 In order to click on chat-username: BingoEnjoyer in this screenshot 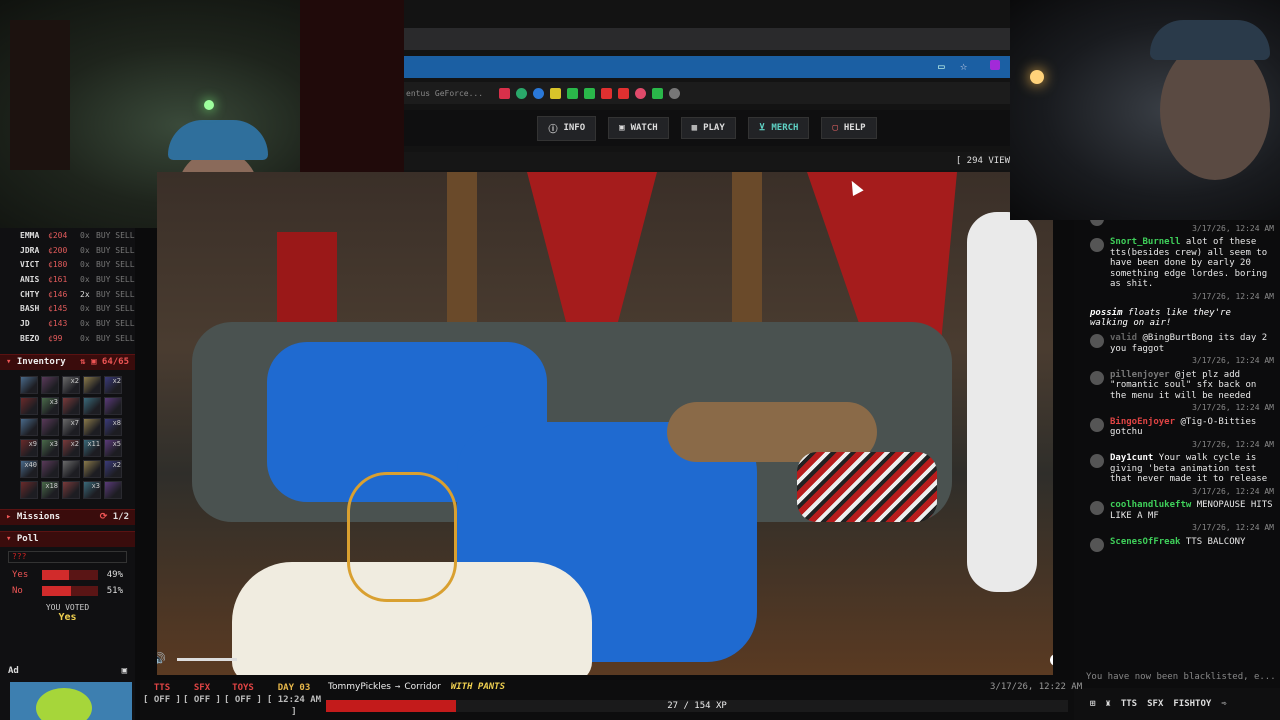, I will do `click(1142, 422)`.